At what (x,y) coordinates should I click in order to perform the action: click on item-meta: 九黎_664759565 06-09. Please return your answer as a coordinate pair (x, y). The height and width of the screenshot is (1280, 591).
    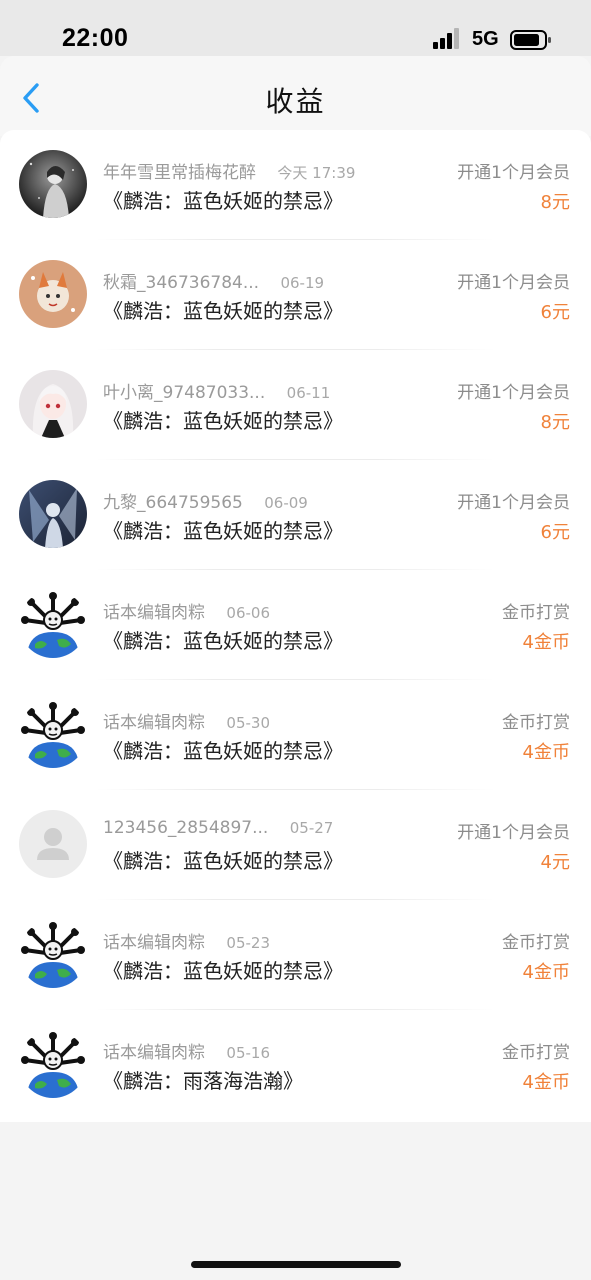
    Looking at the image, I should click on (205, 500).